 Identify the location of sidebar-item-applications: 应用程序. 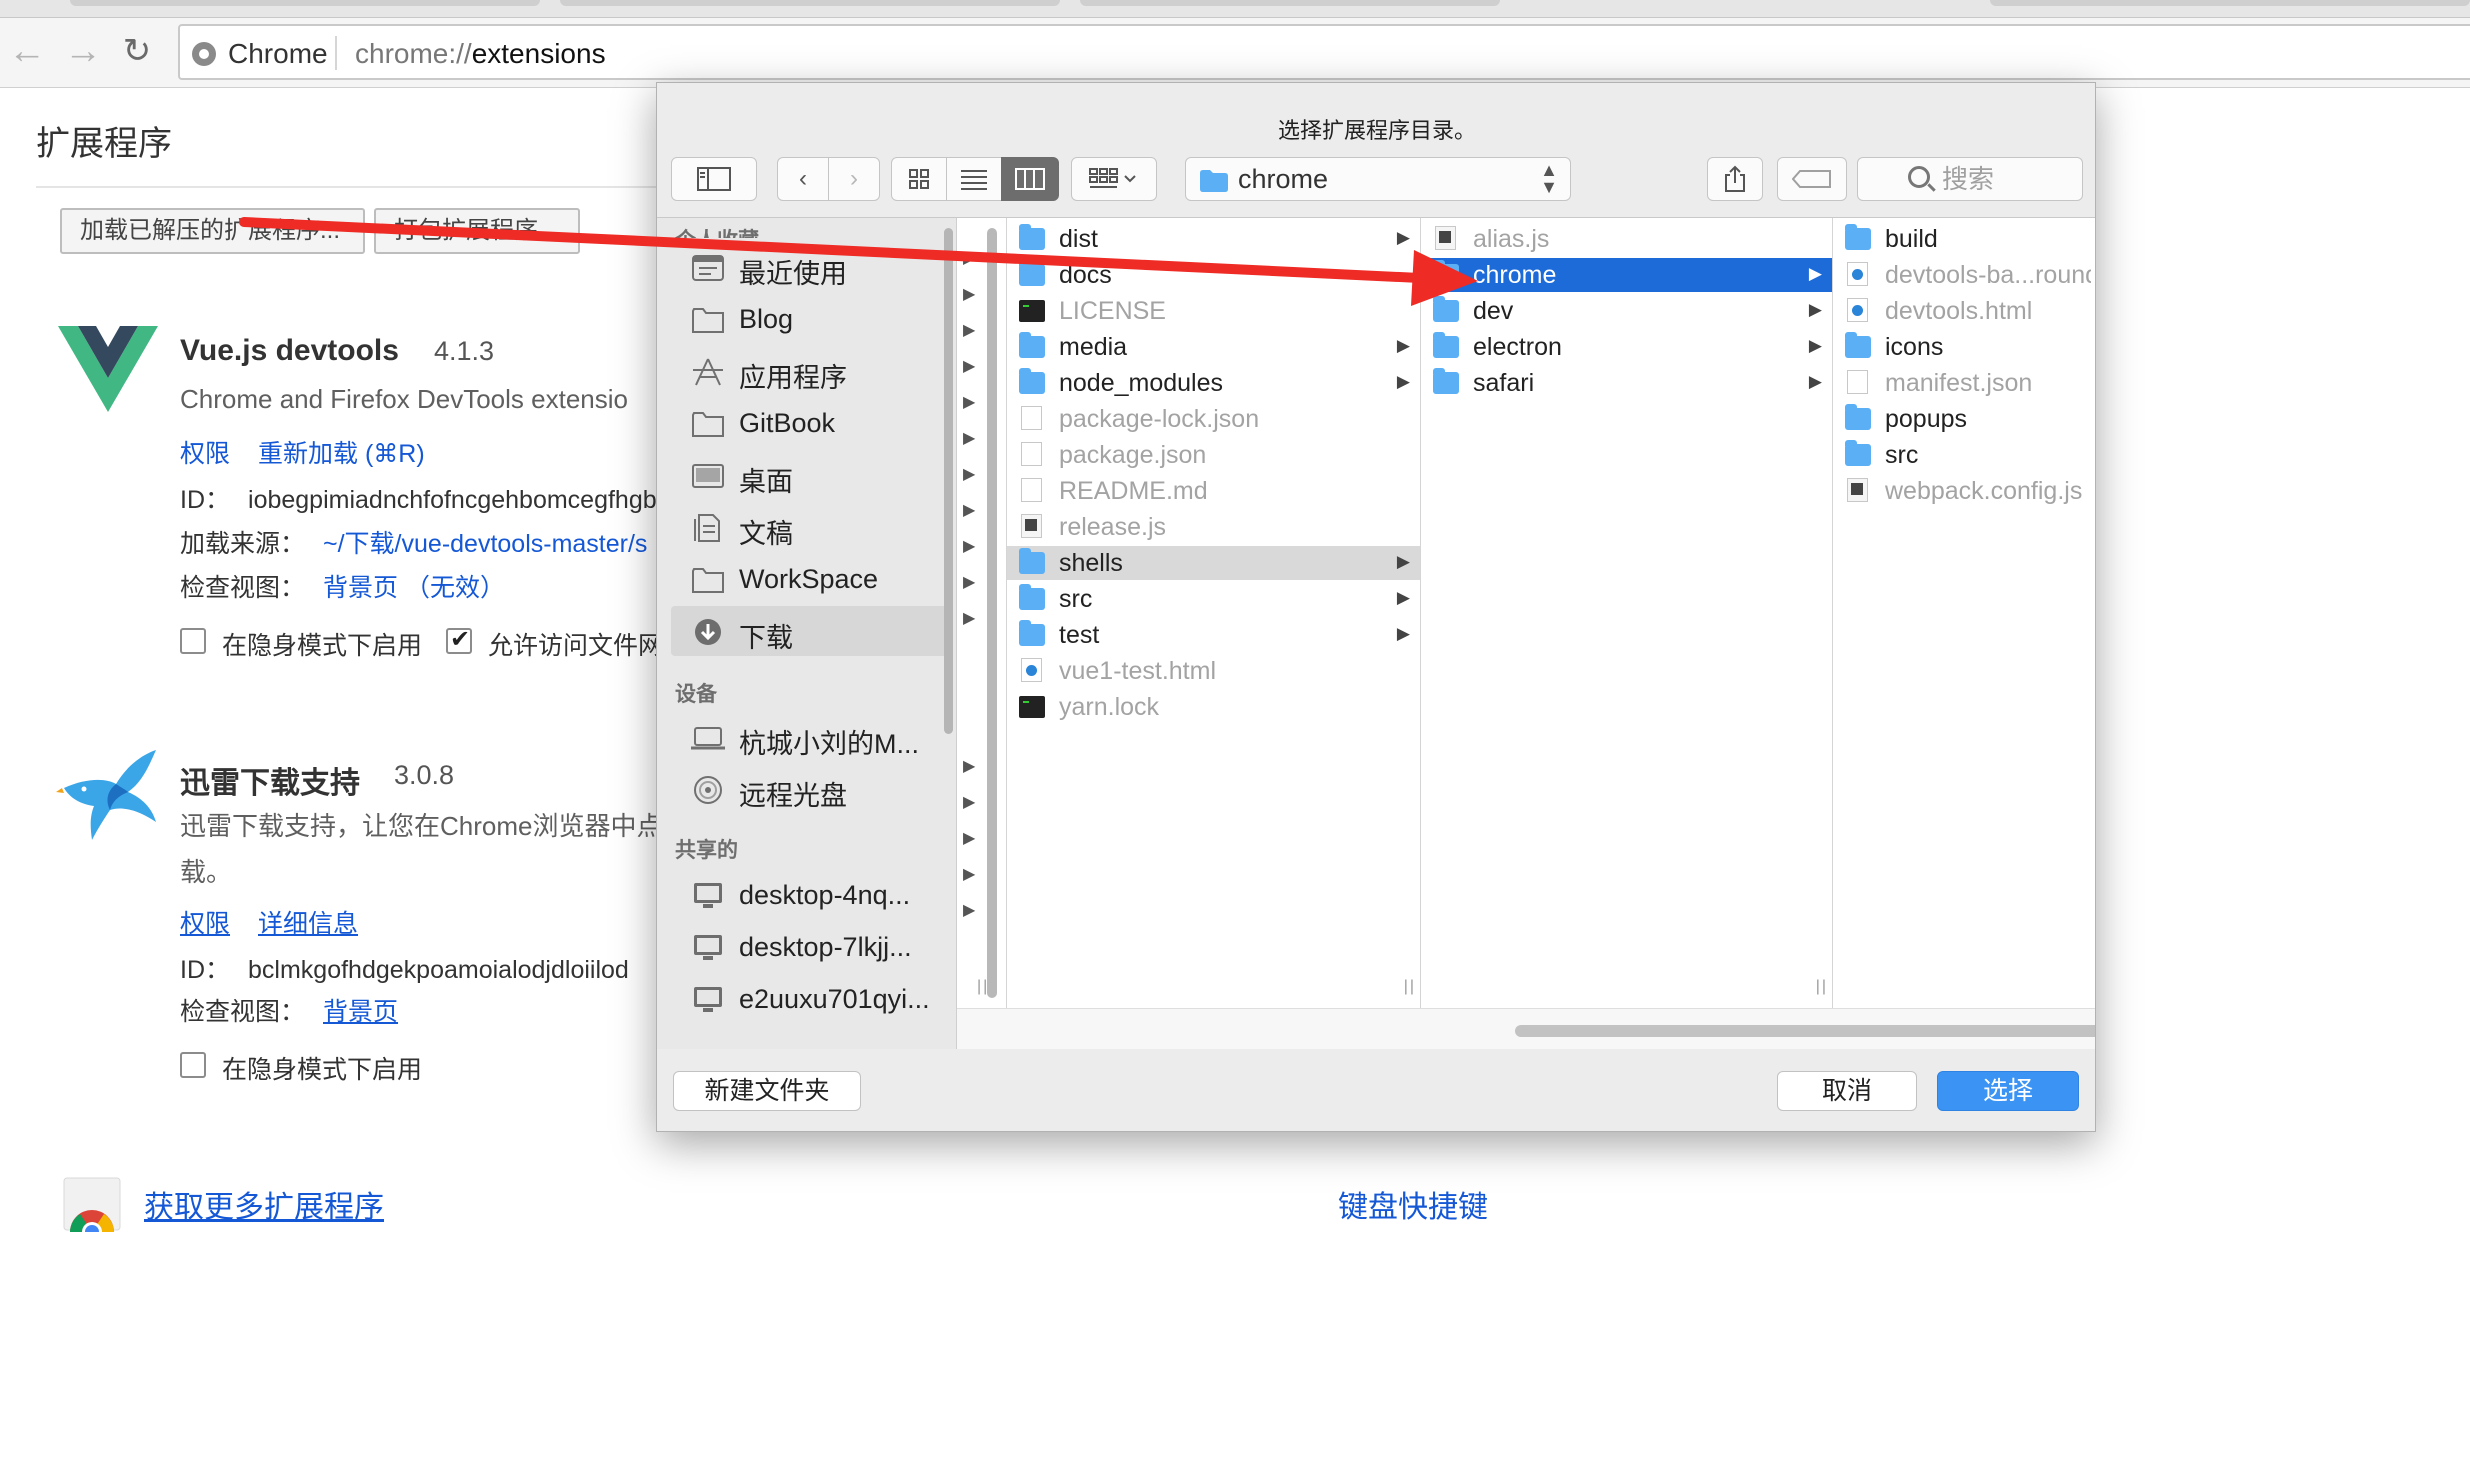
(811, 371).